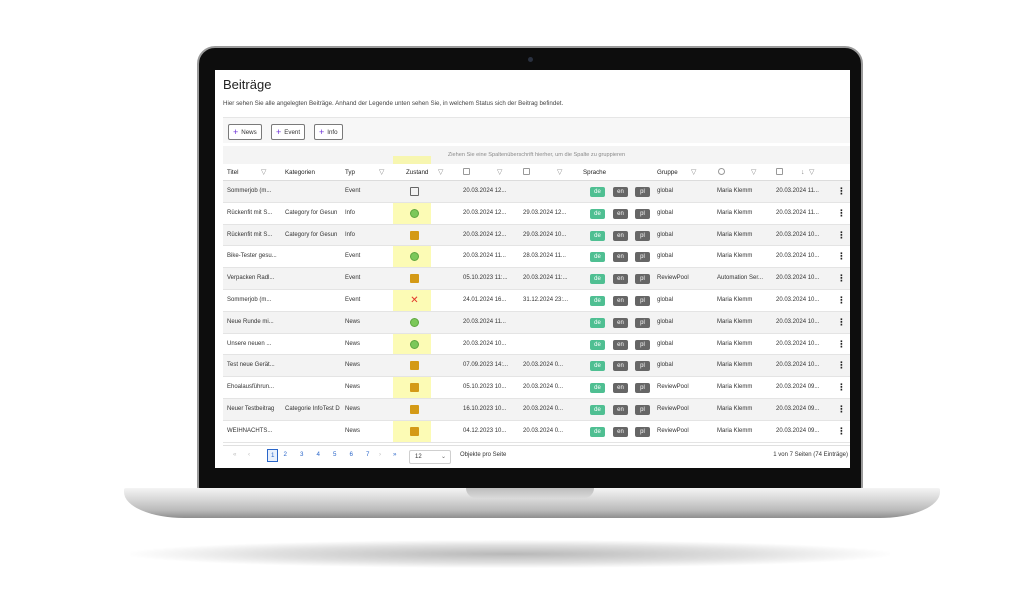 This screenshot has width=1024, height=590. What do you see at coordinates (234, 454) in the screenshot?
I see `pager-first: «` at bounding box center [234, 454].